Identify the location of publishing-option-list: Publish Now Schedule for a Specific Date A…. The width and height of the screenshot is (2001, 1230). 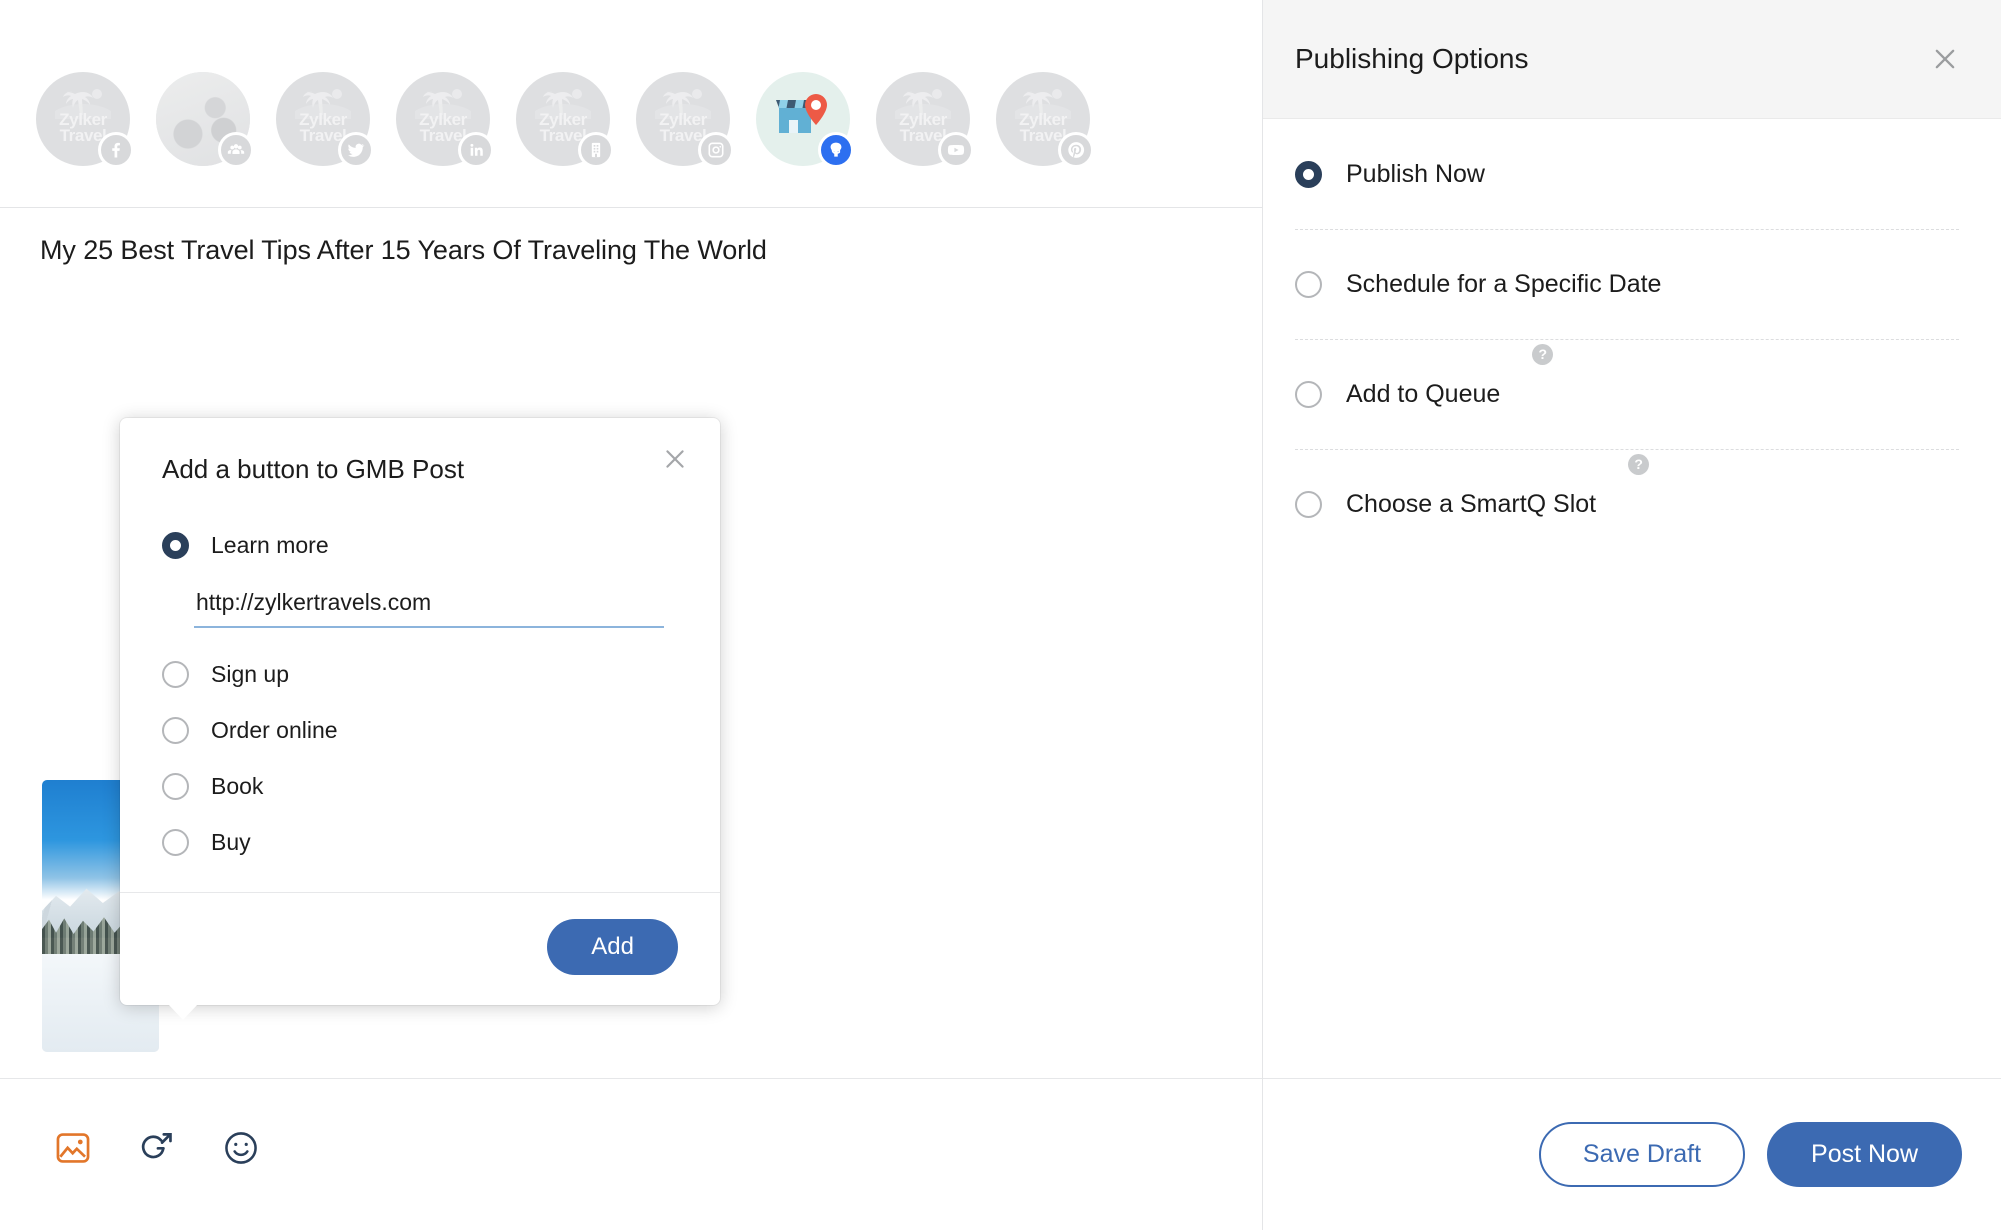
(1632, 339).